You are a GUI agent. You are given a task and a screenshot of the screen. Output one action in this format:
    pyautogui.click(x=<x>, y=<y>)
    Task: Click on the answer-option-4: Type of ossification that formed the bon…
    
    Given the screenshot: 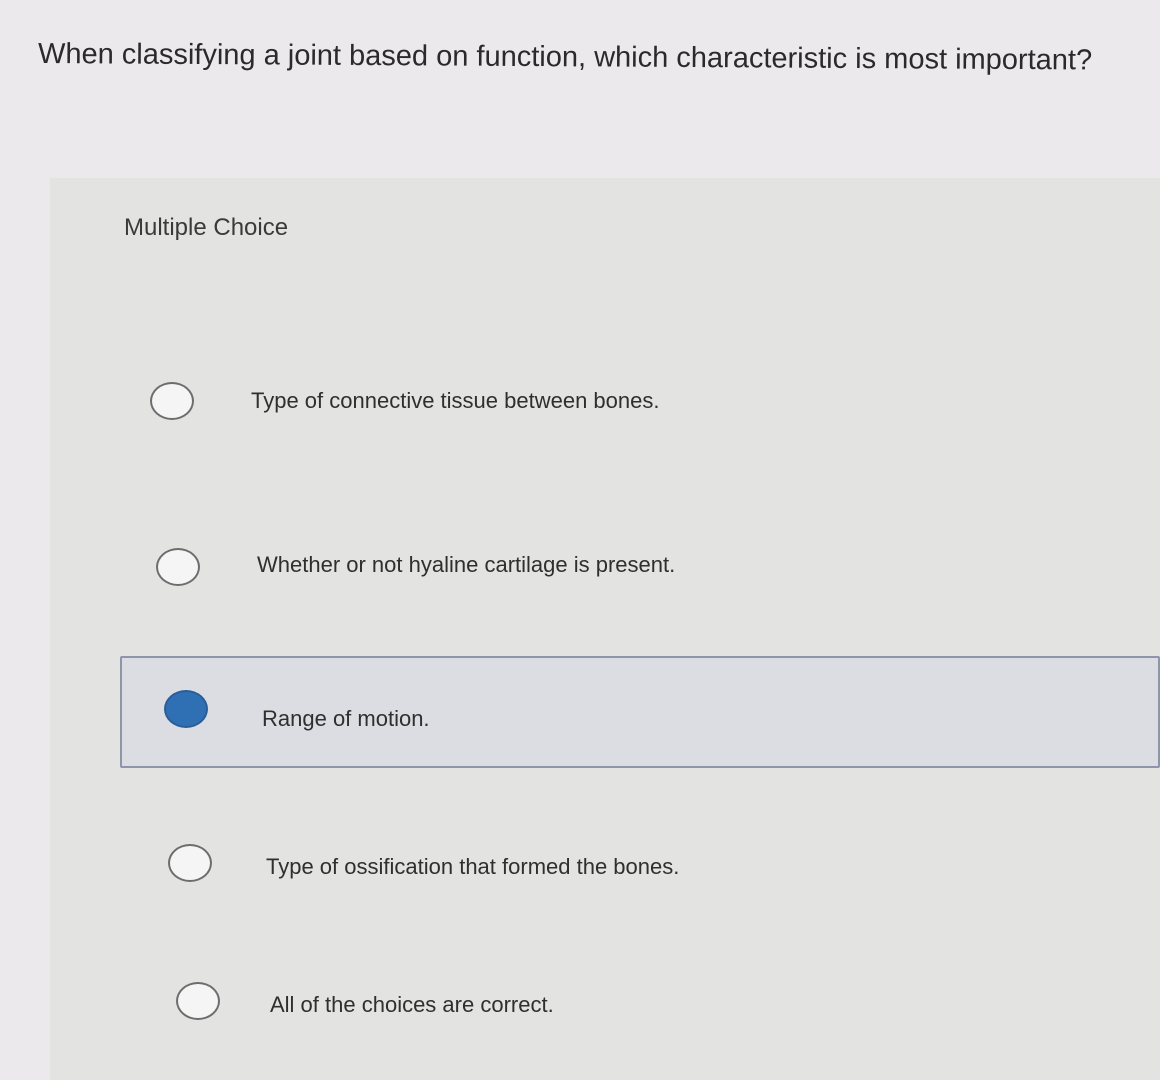 What is the action you would take?
    pyautogui.click(x=622, y=866)
    